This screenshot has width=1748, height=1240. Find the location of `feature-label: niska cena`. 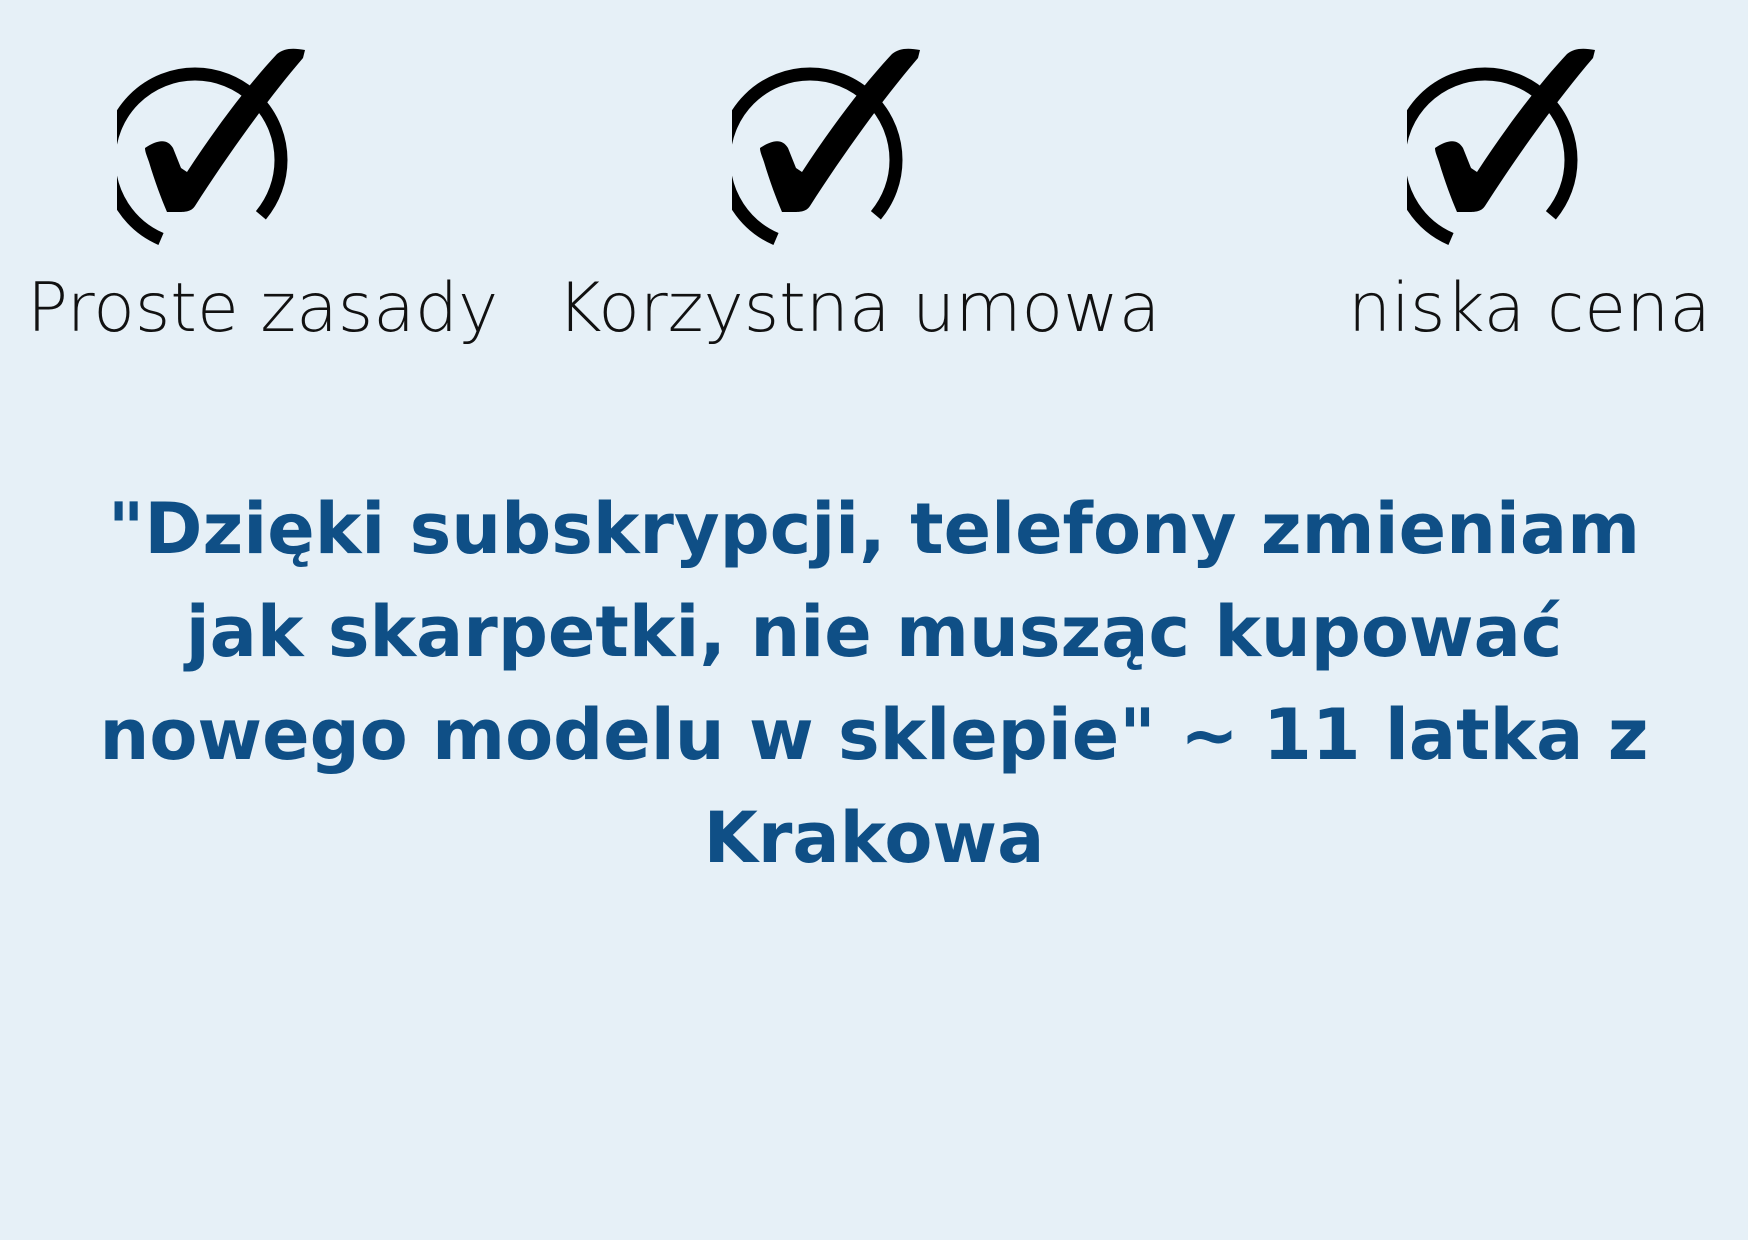

feature-label: niska cena is located at coordinates (1529, 308).